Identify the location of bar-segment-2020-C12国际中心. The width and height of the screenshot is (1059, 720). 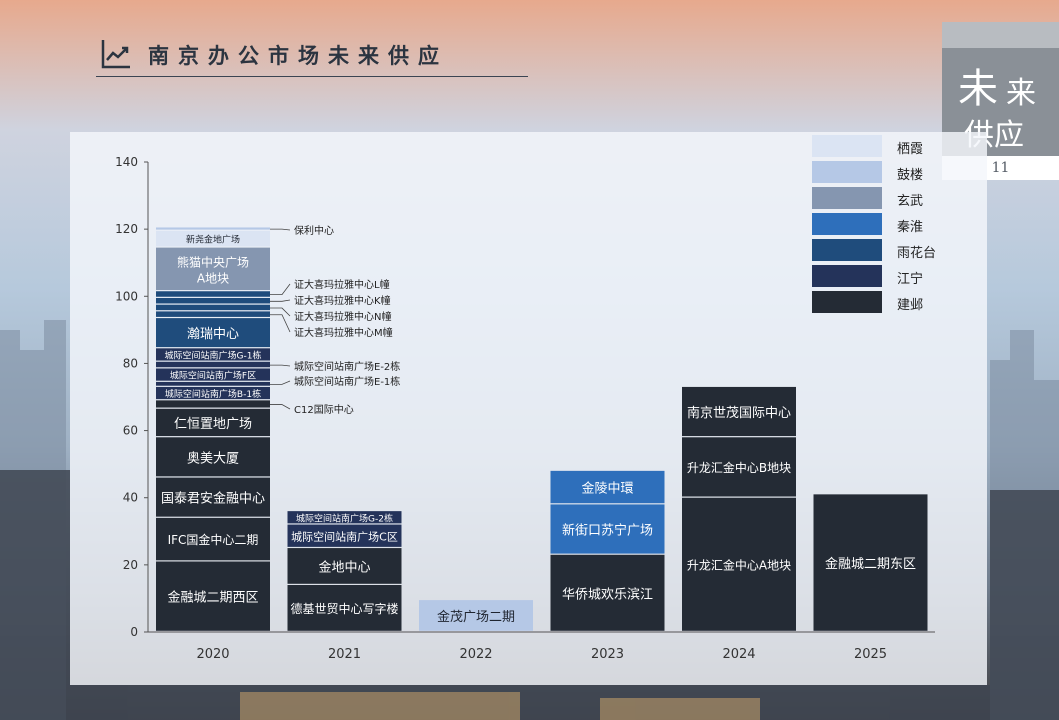
(213, 404).